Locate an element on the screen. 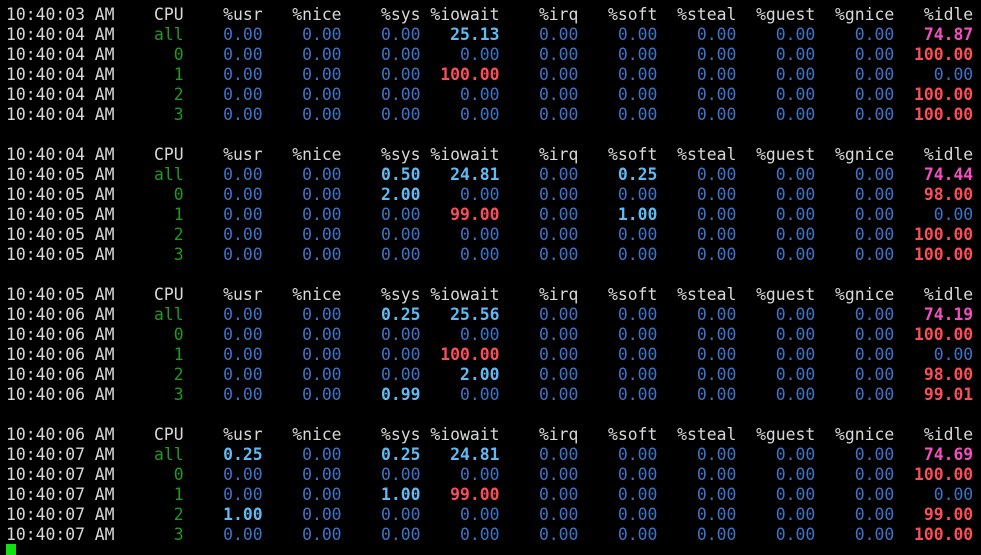 The width and height of the screenshot is (981, 555). cpu-id: all is located at coordinates (159, 314).